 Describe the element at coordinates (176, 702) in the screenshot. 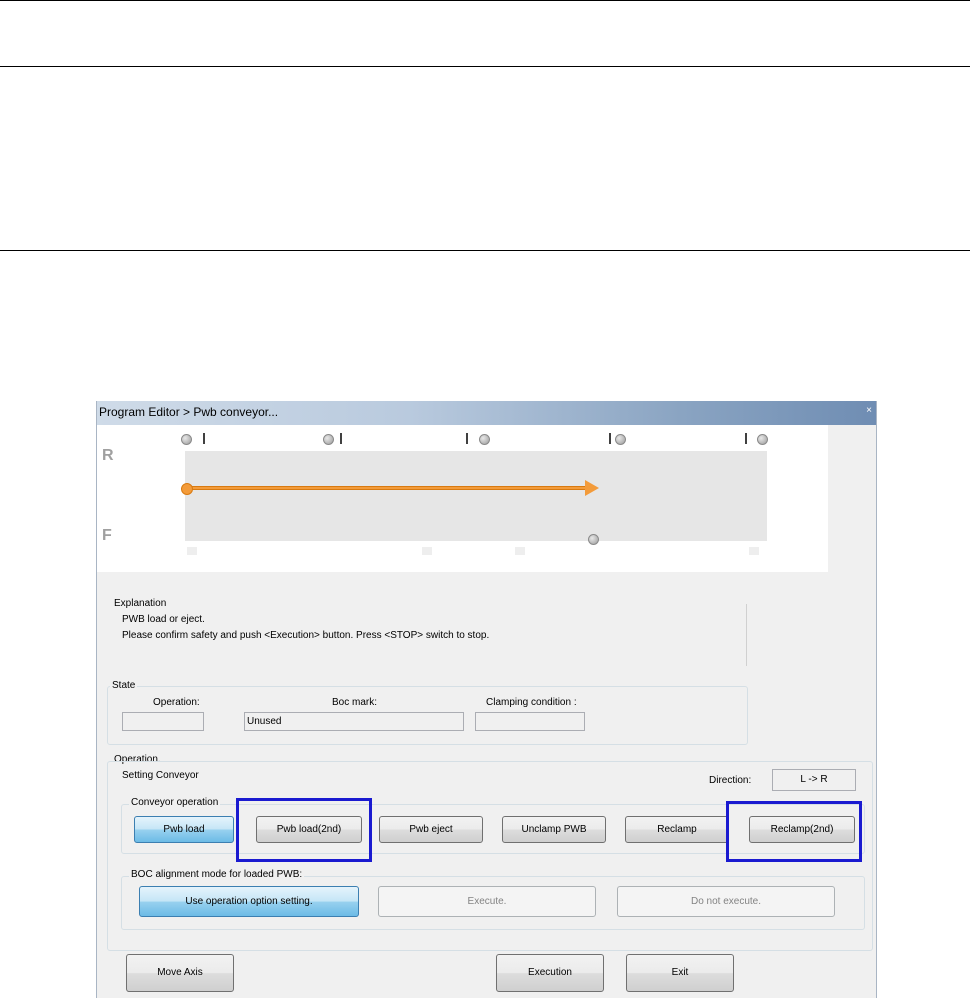

I see `operation-label: Operation:` at that location.